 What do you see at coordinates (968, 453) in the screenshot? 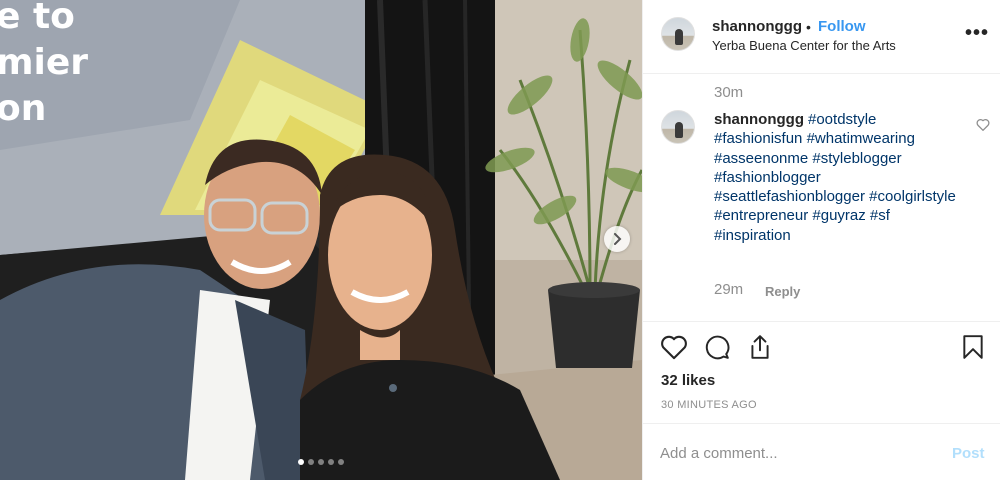
I see `post-comment-button: Post` at bounding box center [968, 453].